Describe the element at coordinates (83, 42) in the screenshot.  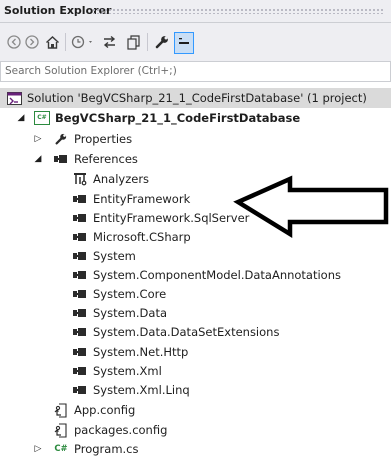
I see `pending-changes-icon` at that location.